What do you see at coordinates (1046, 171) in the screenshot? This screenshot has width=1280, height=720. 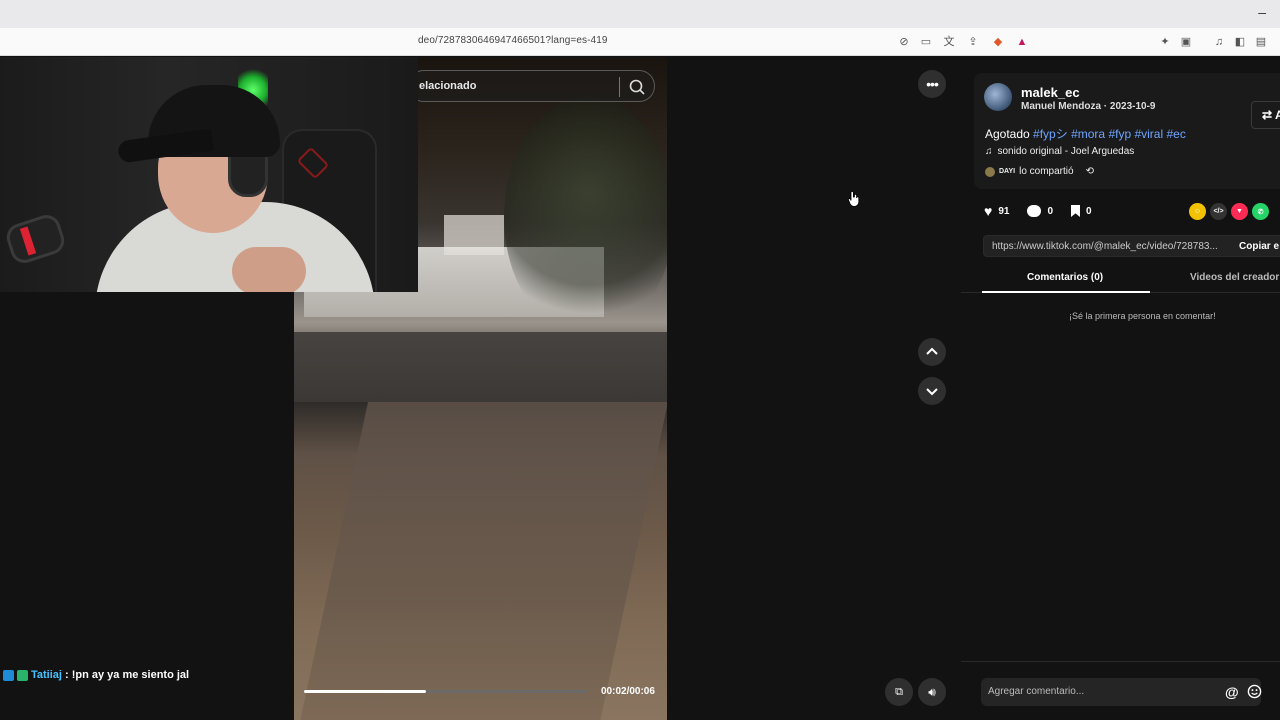 I see `shared-text: lo compartió` at bounding box center [1046, 171].